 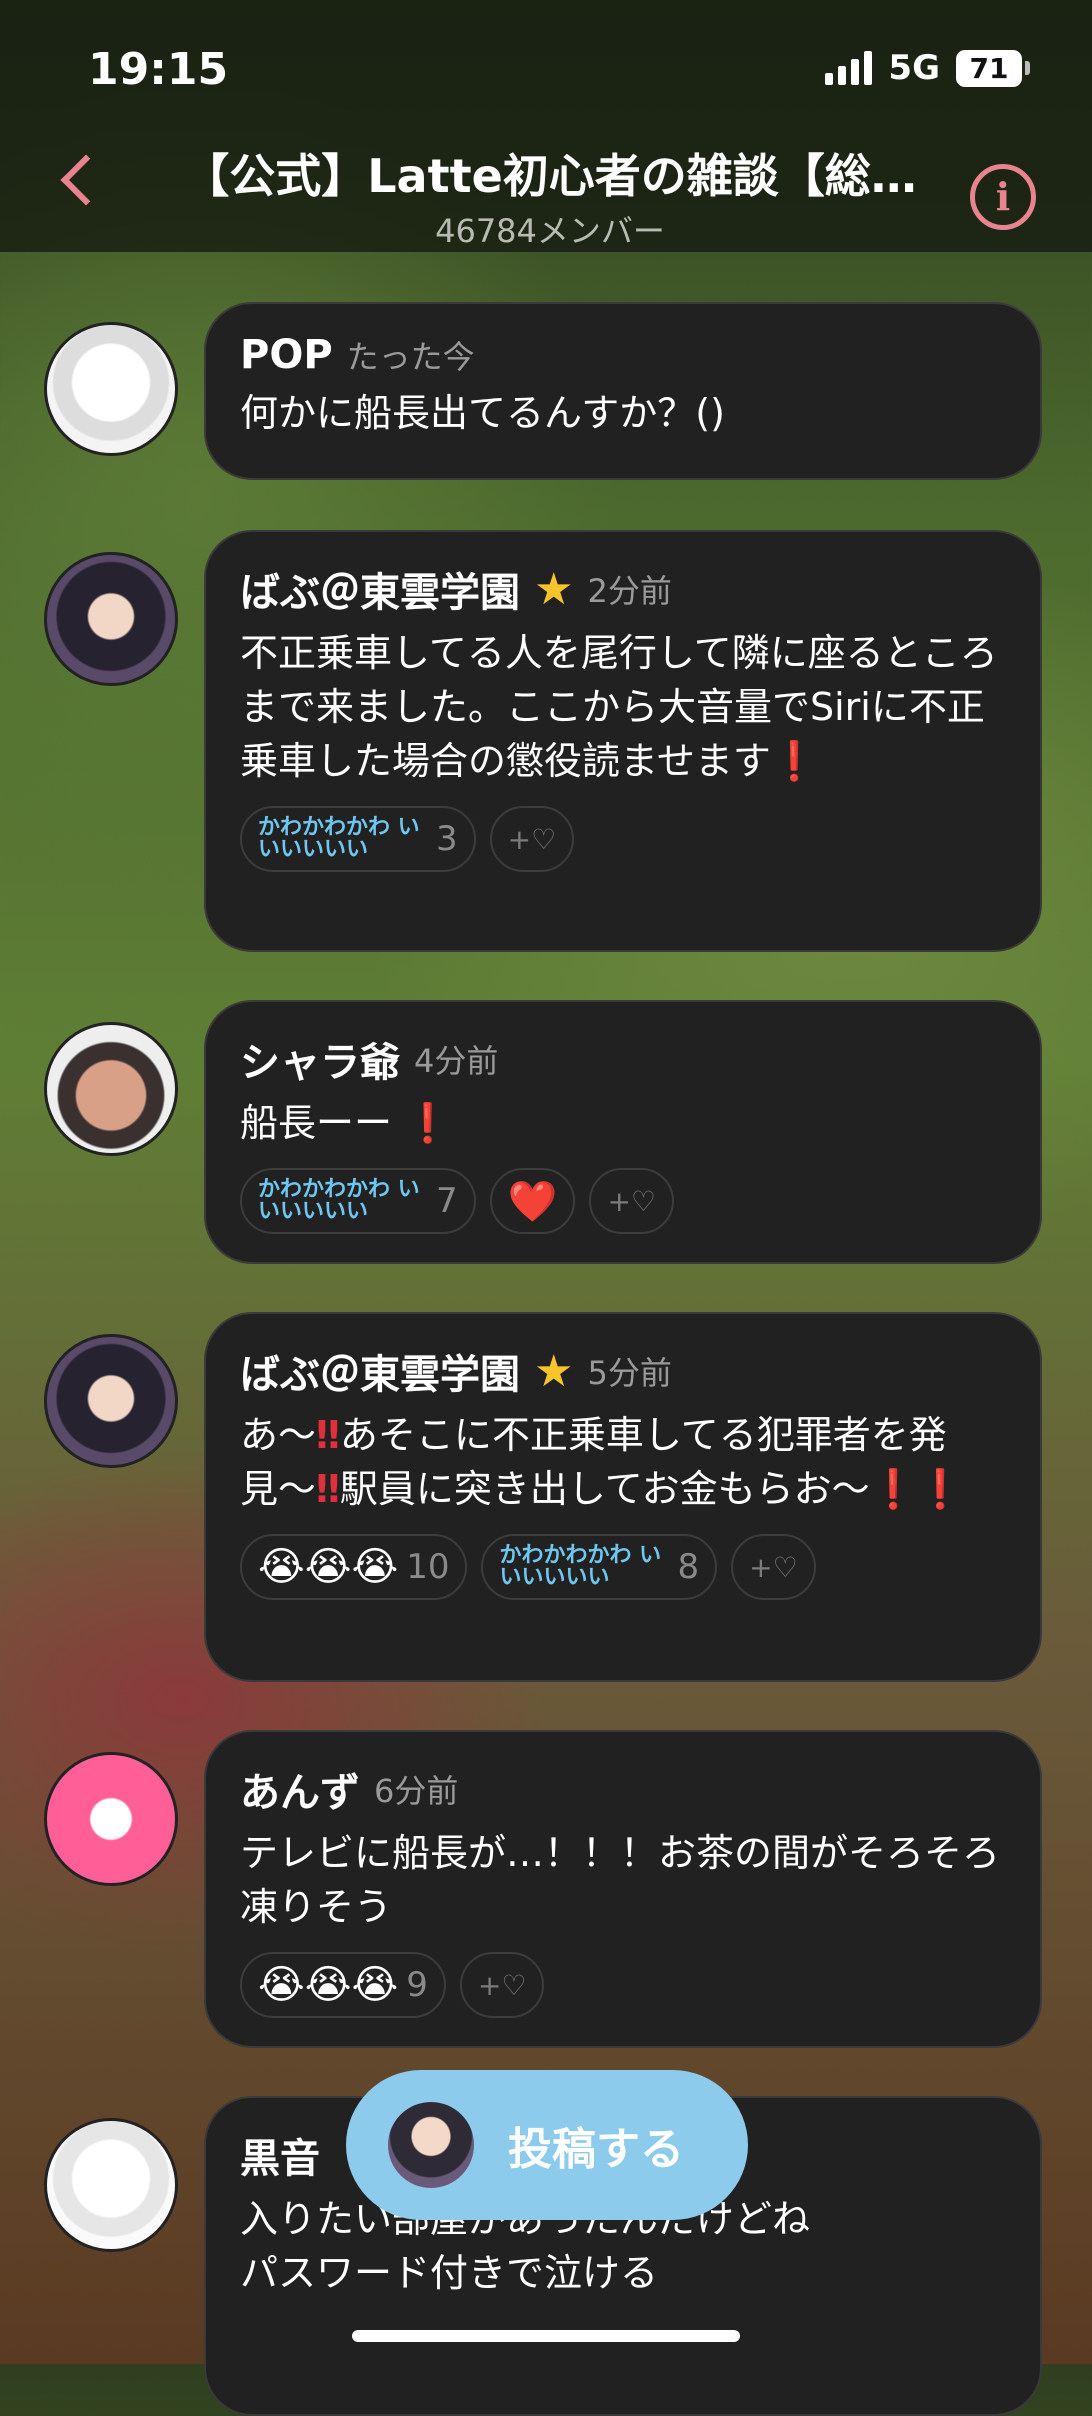 I want to click on message-text: 何かに船長出てるんすか？(), so click(x=482, y=413).